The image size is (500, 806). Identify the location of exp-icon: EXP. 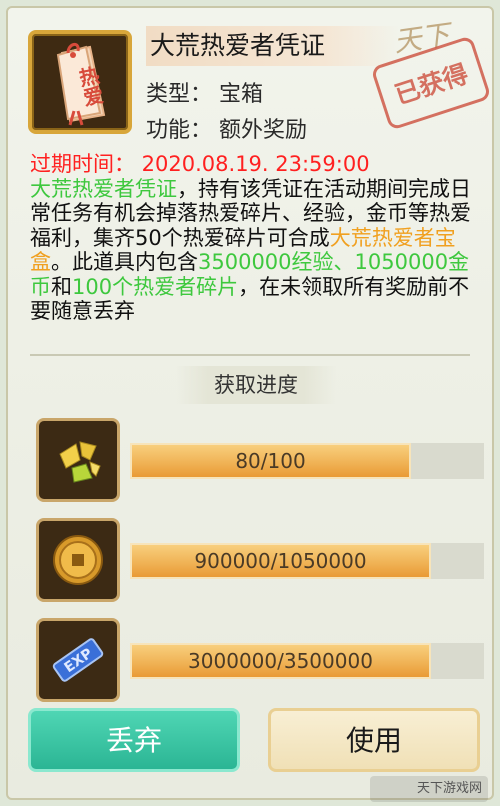
(78, 660).